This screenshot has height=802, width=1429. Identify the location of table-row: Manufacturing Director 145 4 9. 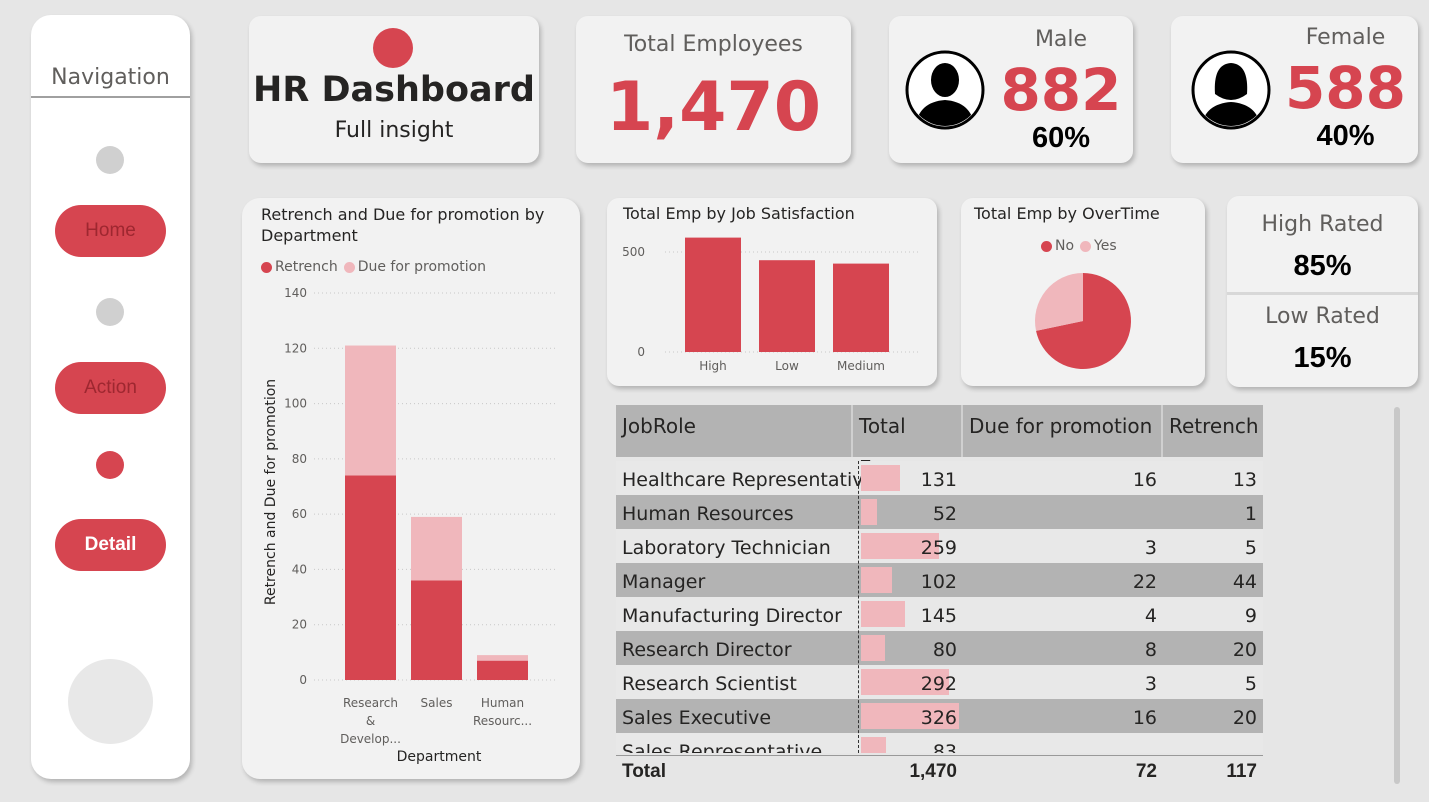
(939, 614).